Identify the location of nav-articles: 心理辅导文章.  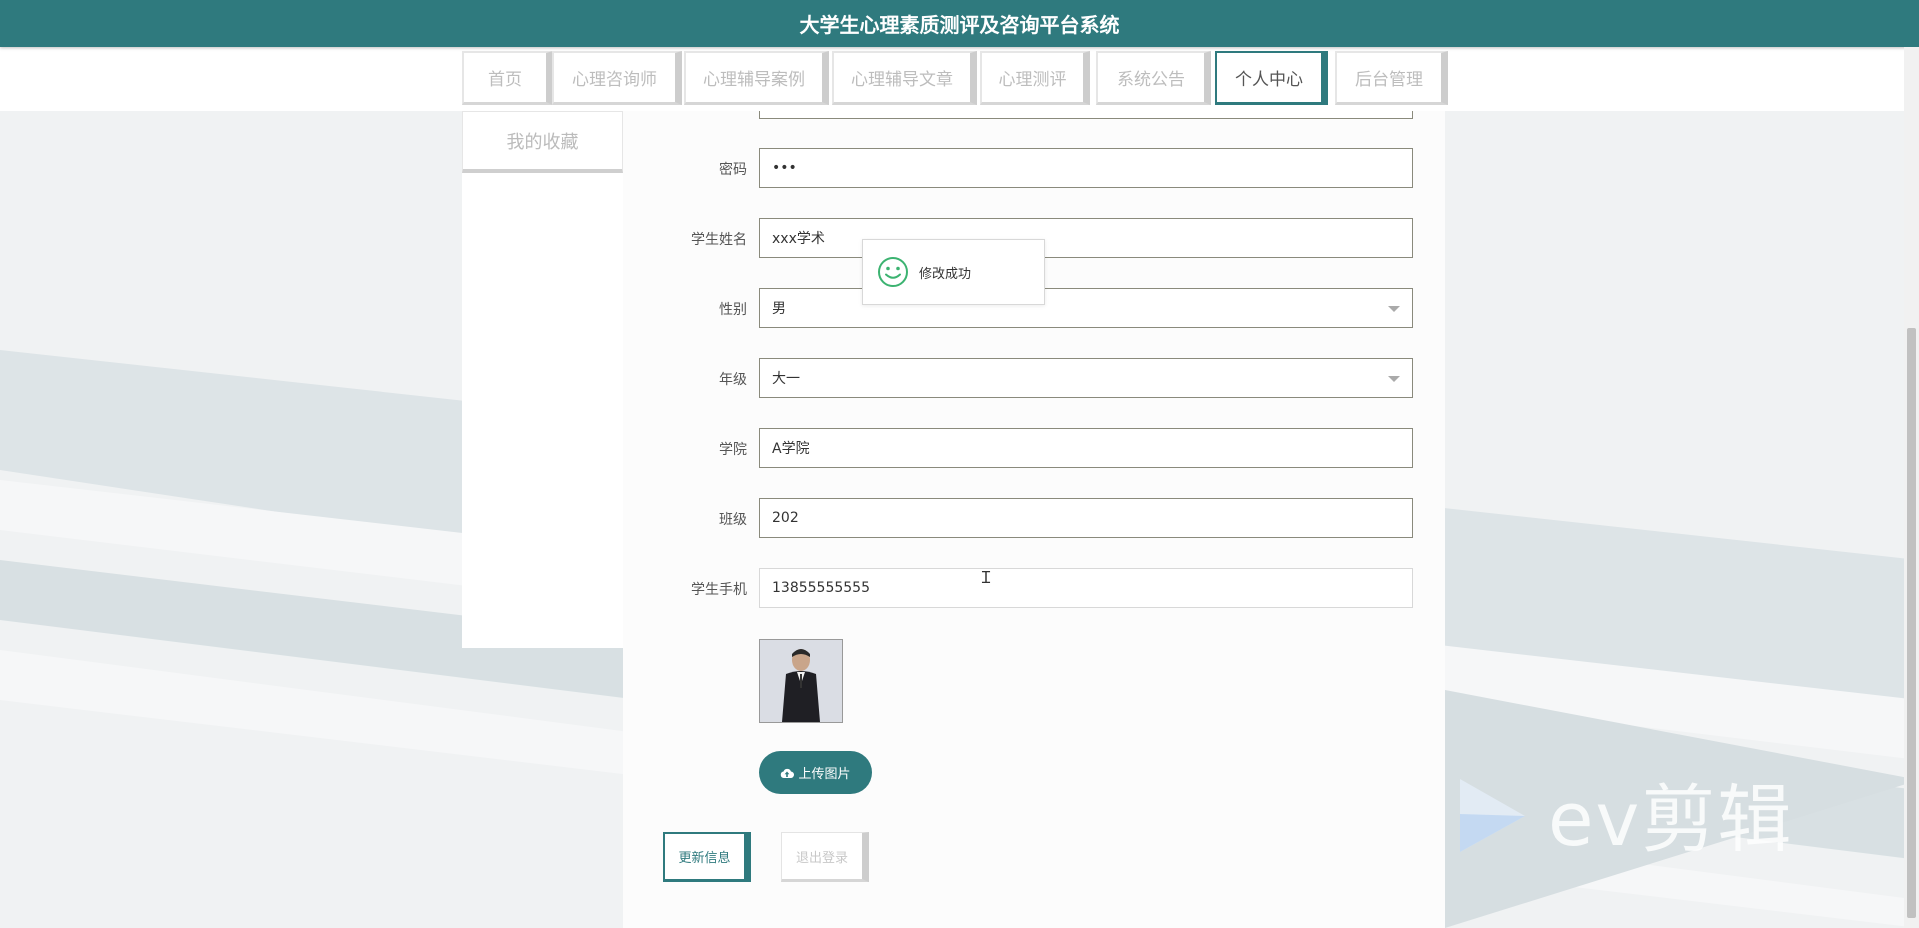
(904, 78).